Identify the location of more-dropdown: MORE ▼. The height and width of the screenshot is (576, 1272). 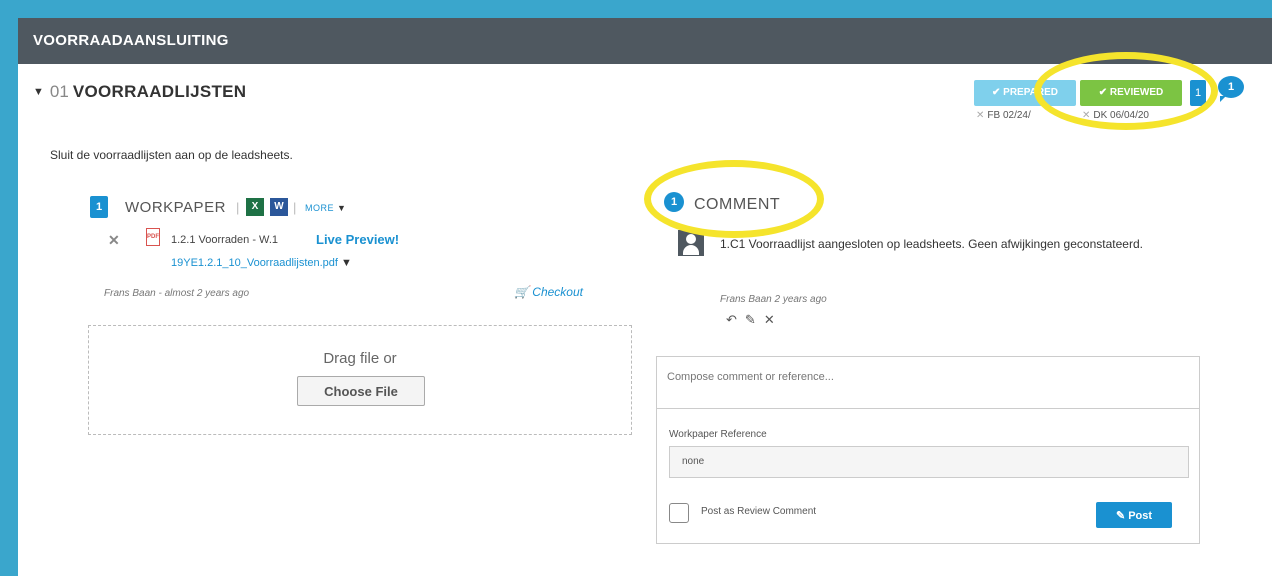
(325, 208).